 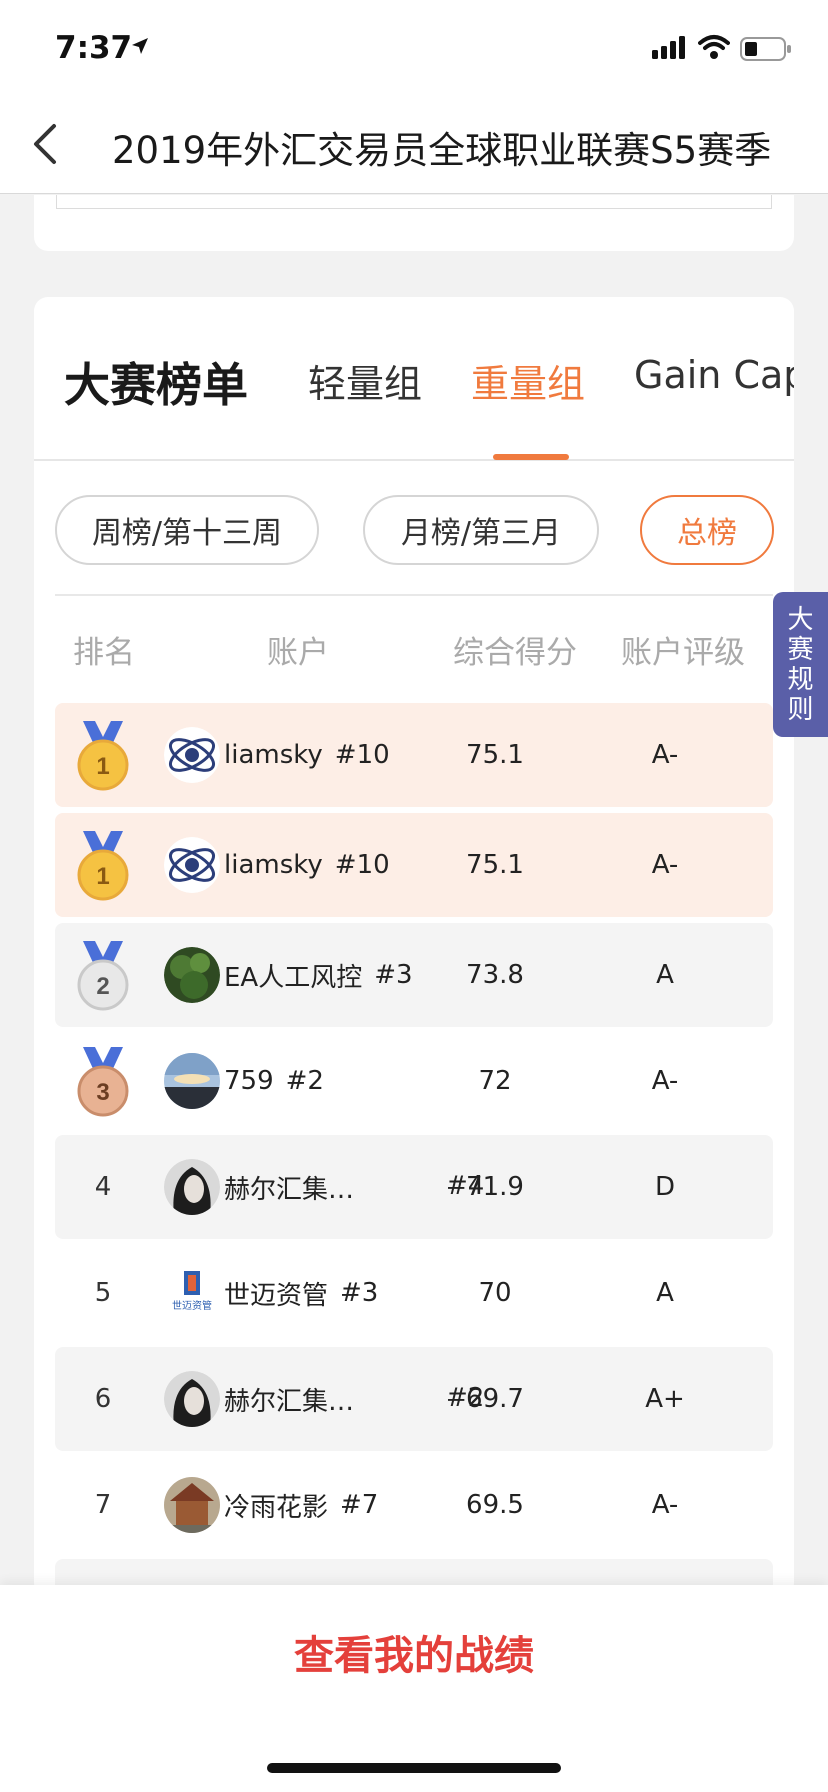 I want to click on account-name: EA人工风控, so click(x=293, y=977).